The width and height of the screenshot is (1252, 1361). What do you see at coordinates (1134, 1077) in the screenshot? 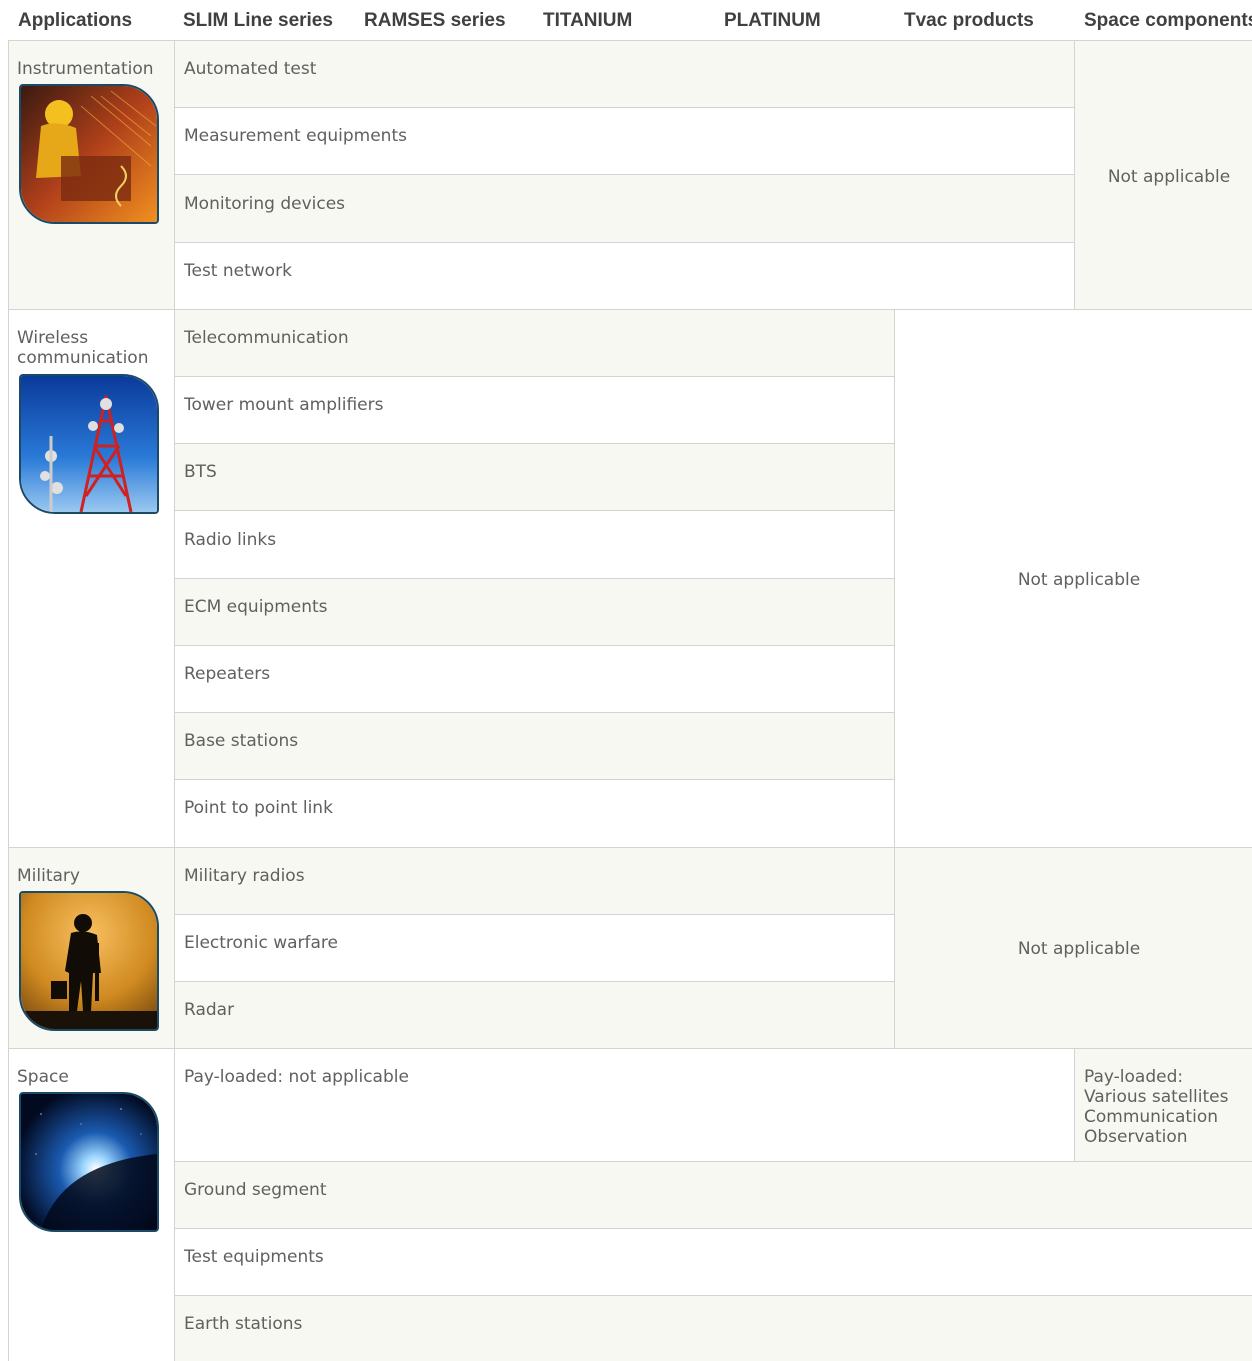
I see `payloaded-title: Pay-loaded:` at bounding box center [1134, 1077].